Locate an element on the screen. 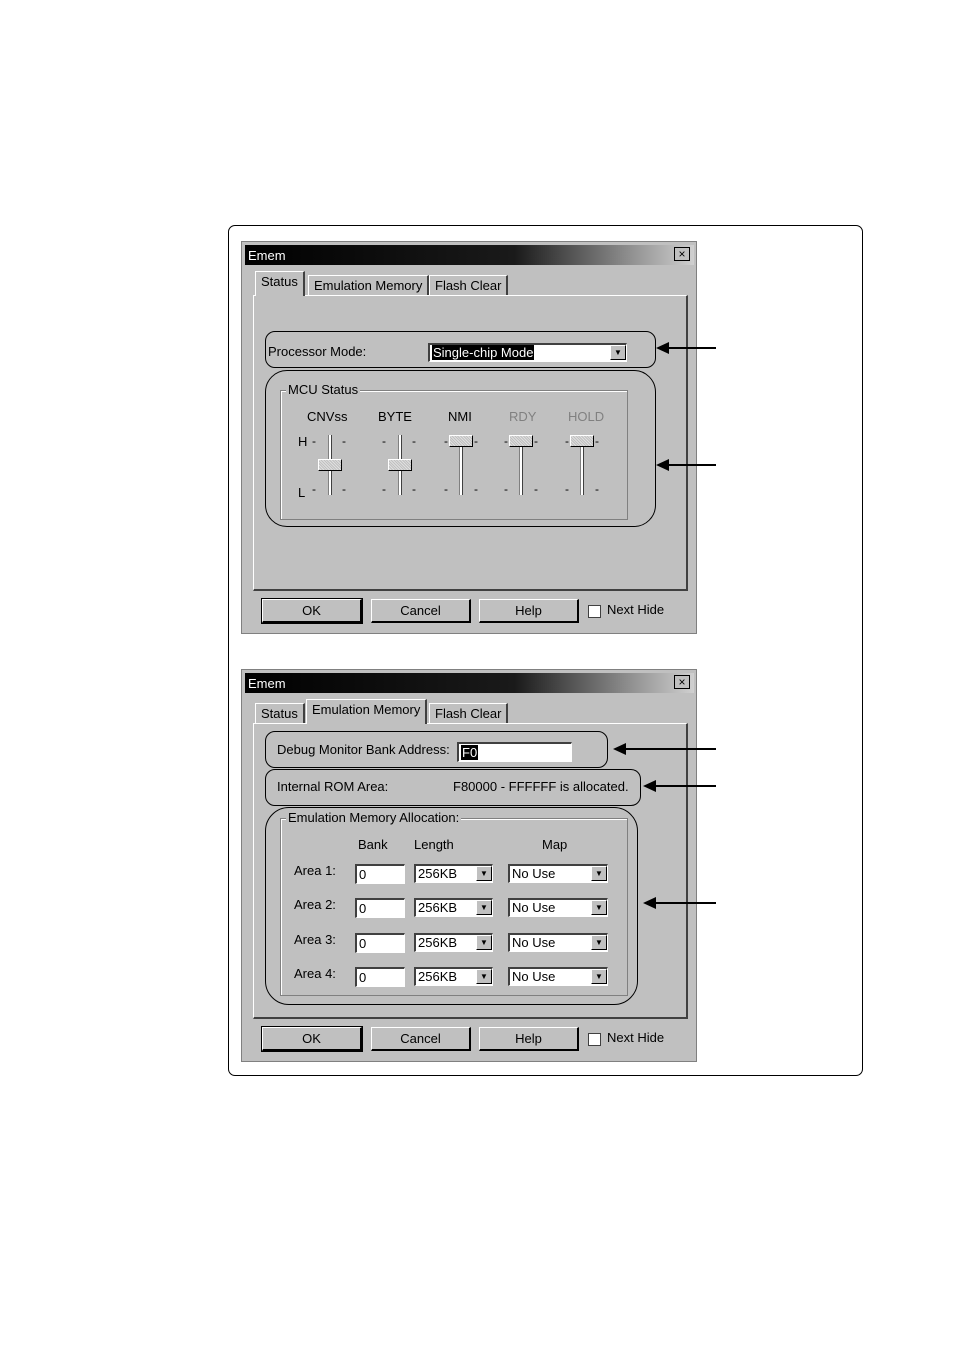  column-map: Map is located at coordinates (555, 844).